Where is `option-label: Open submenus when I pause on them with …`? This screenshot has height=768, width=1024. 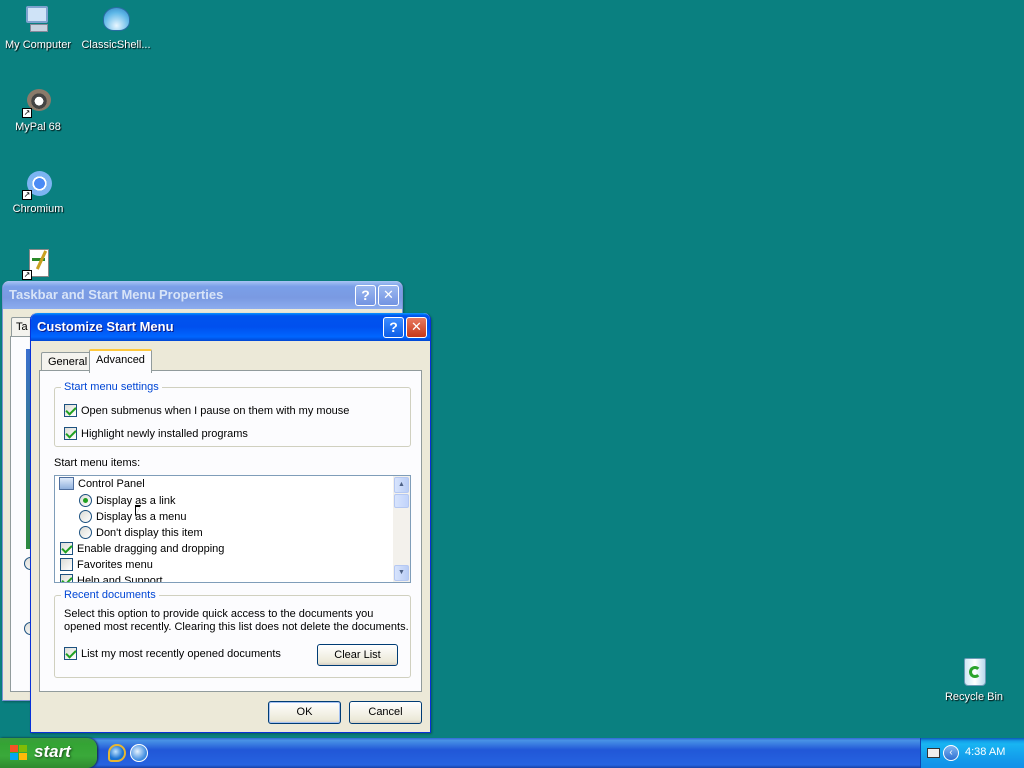
option-label: Open submenus when I pause on them with … is located at coordinates (215, 410).